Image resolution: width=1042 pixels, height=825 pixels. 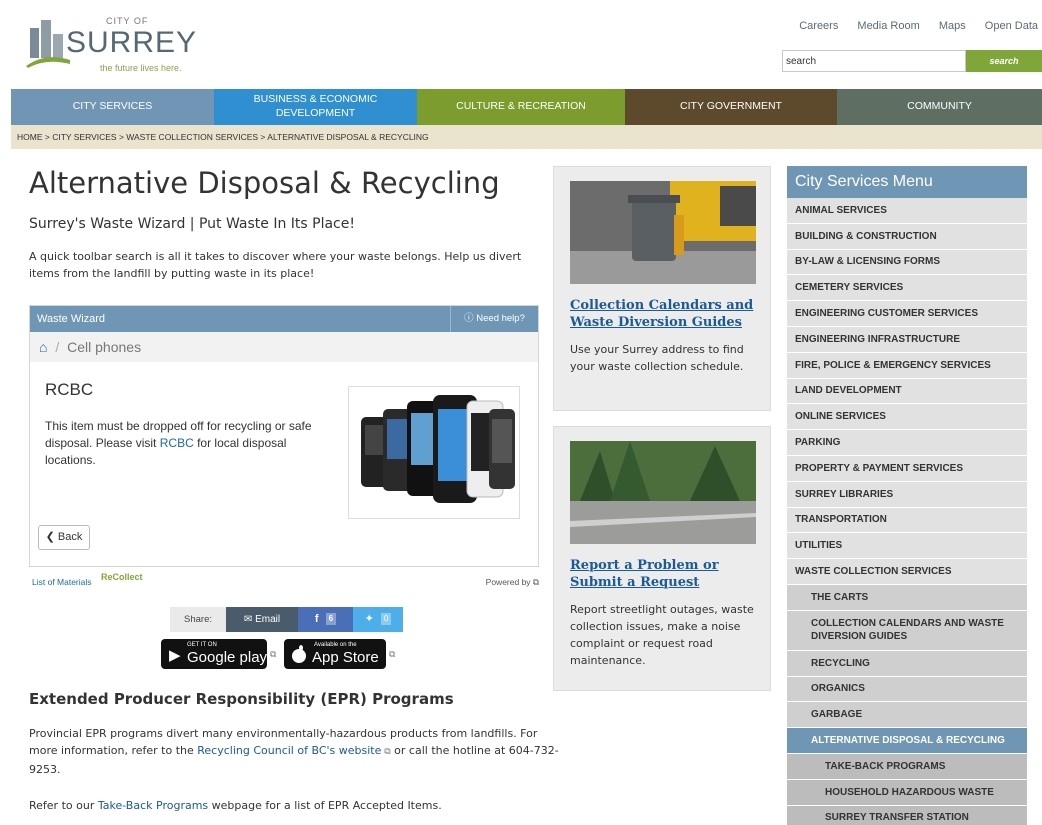 I want to click on share-twitter-button: ✦ 0, so click(x=378, y=619).